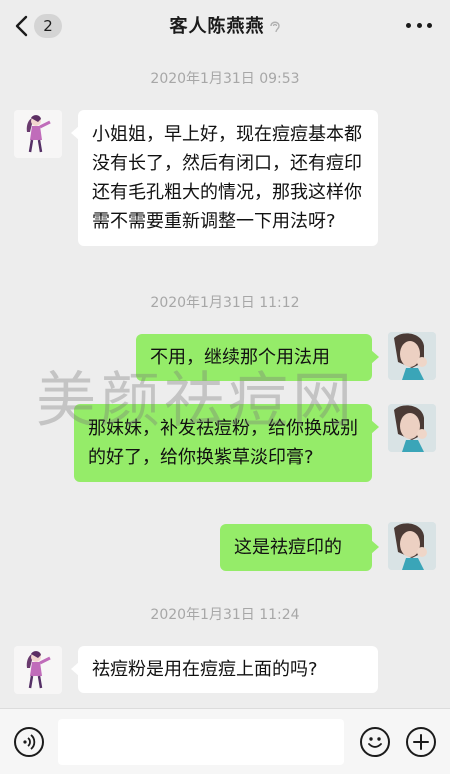 The height and width of the screenshot is (774, 450). Describe the element at coordinates (225, 303) in the screenshot. I see `timestamp: 2020年1月31日 11:12` at that location.